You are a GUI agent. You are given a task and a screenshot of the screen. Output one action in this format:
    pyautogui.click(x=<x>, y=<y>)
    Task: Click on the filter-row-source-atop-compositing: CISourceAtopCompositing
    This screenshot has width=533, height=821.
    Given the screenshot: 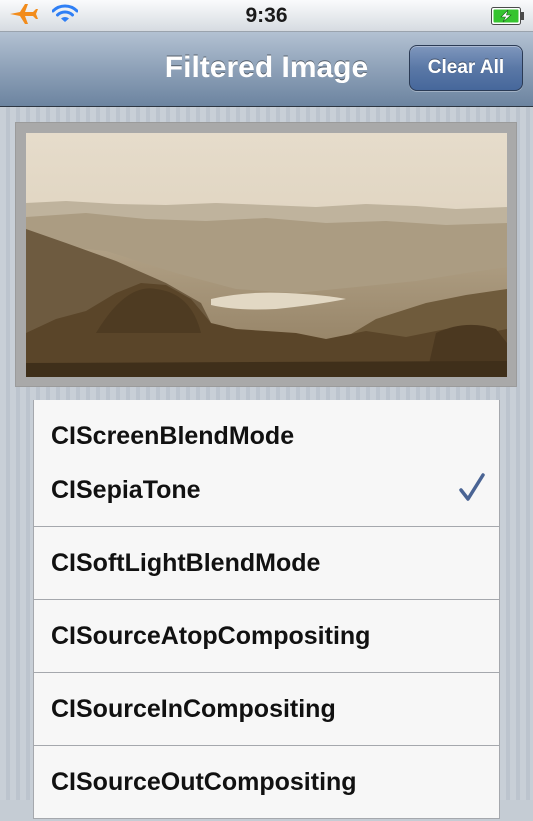 What is the action you would take?
    pyautogui.click(x=266, y=636)
    